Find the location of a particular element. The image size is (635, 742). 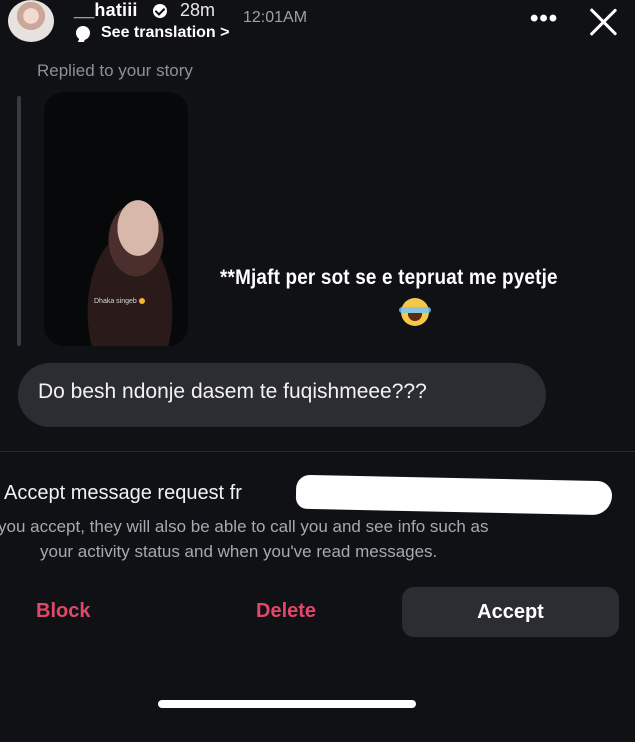

home-indicator is located at coordinates (287, 704).